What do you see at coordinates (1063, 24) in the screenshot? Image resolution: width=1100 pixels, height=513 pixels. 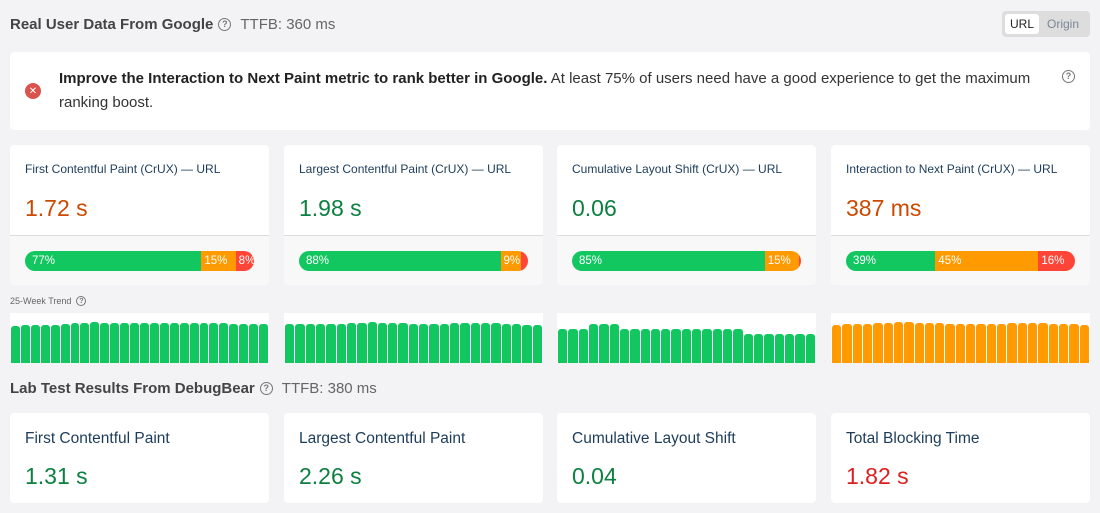 I see `toggle-origin-button: Origin` at bounding box center [1063, 24].